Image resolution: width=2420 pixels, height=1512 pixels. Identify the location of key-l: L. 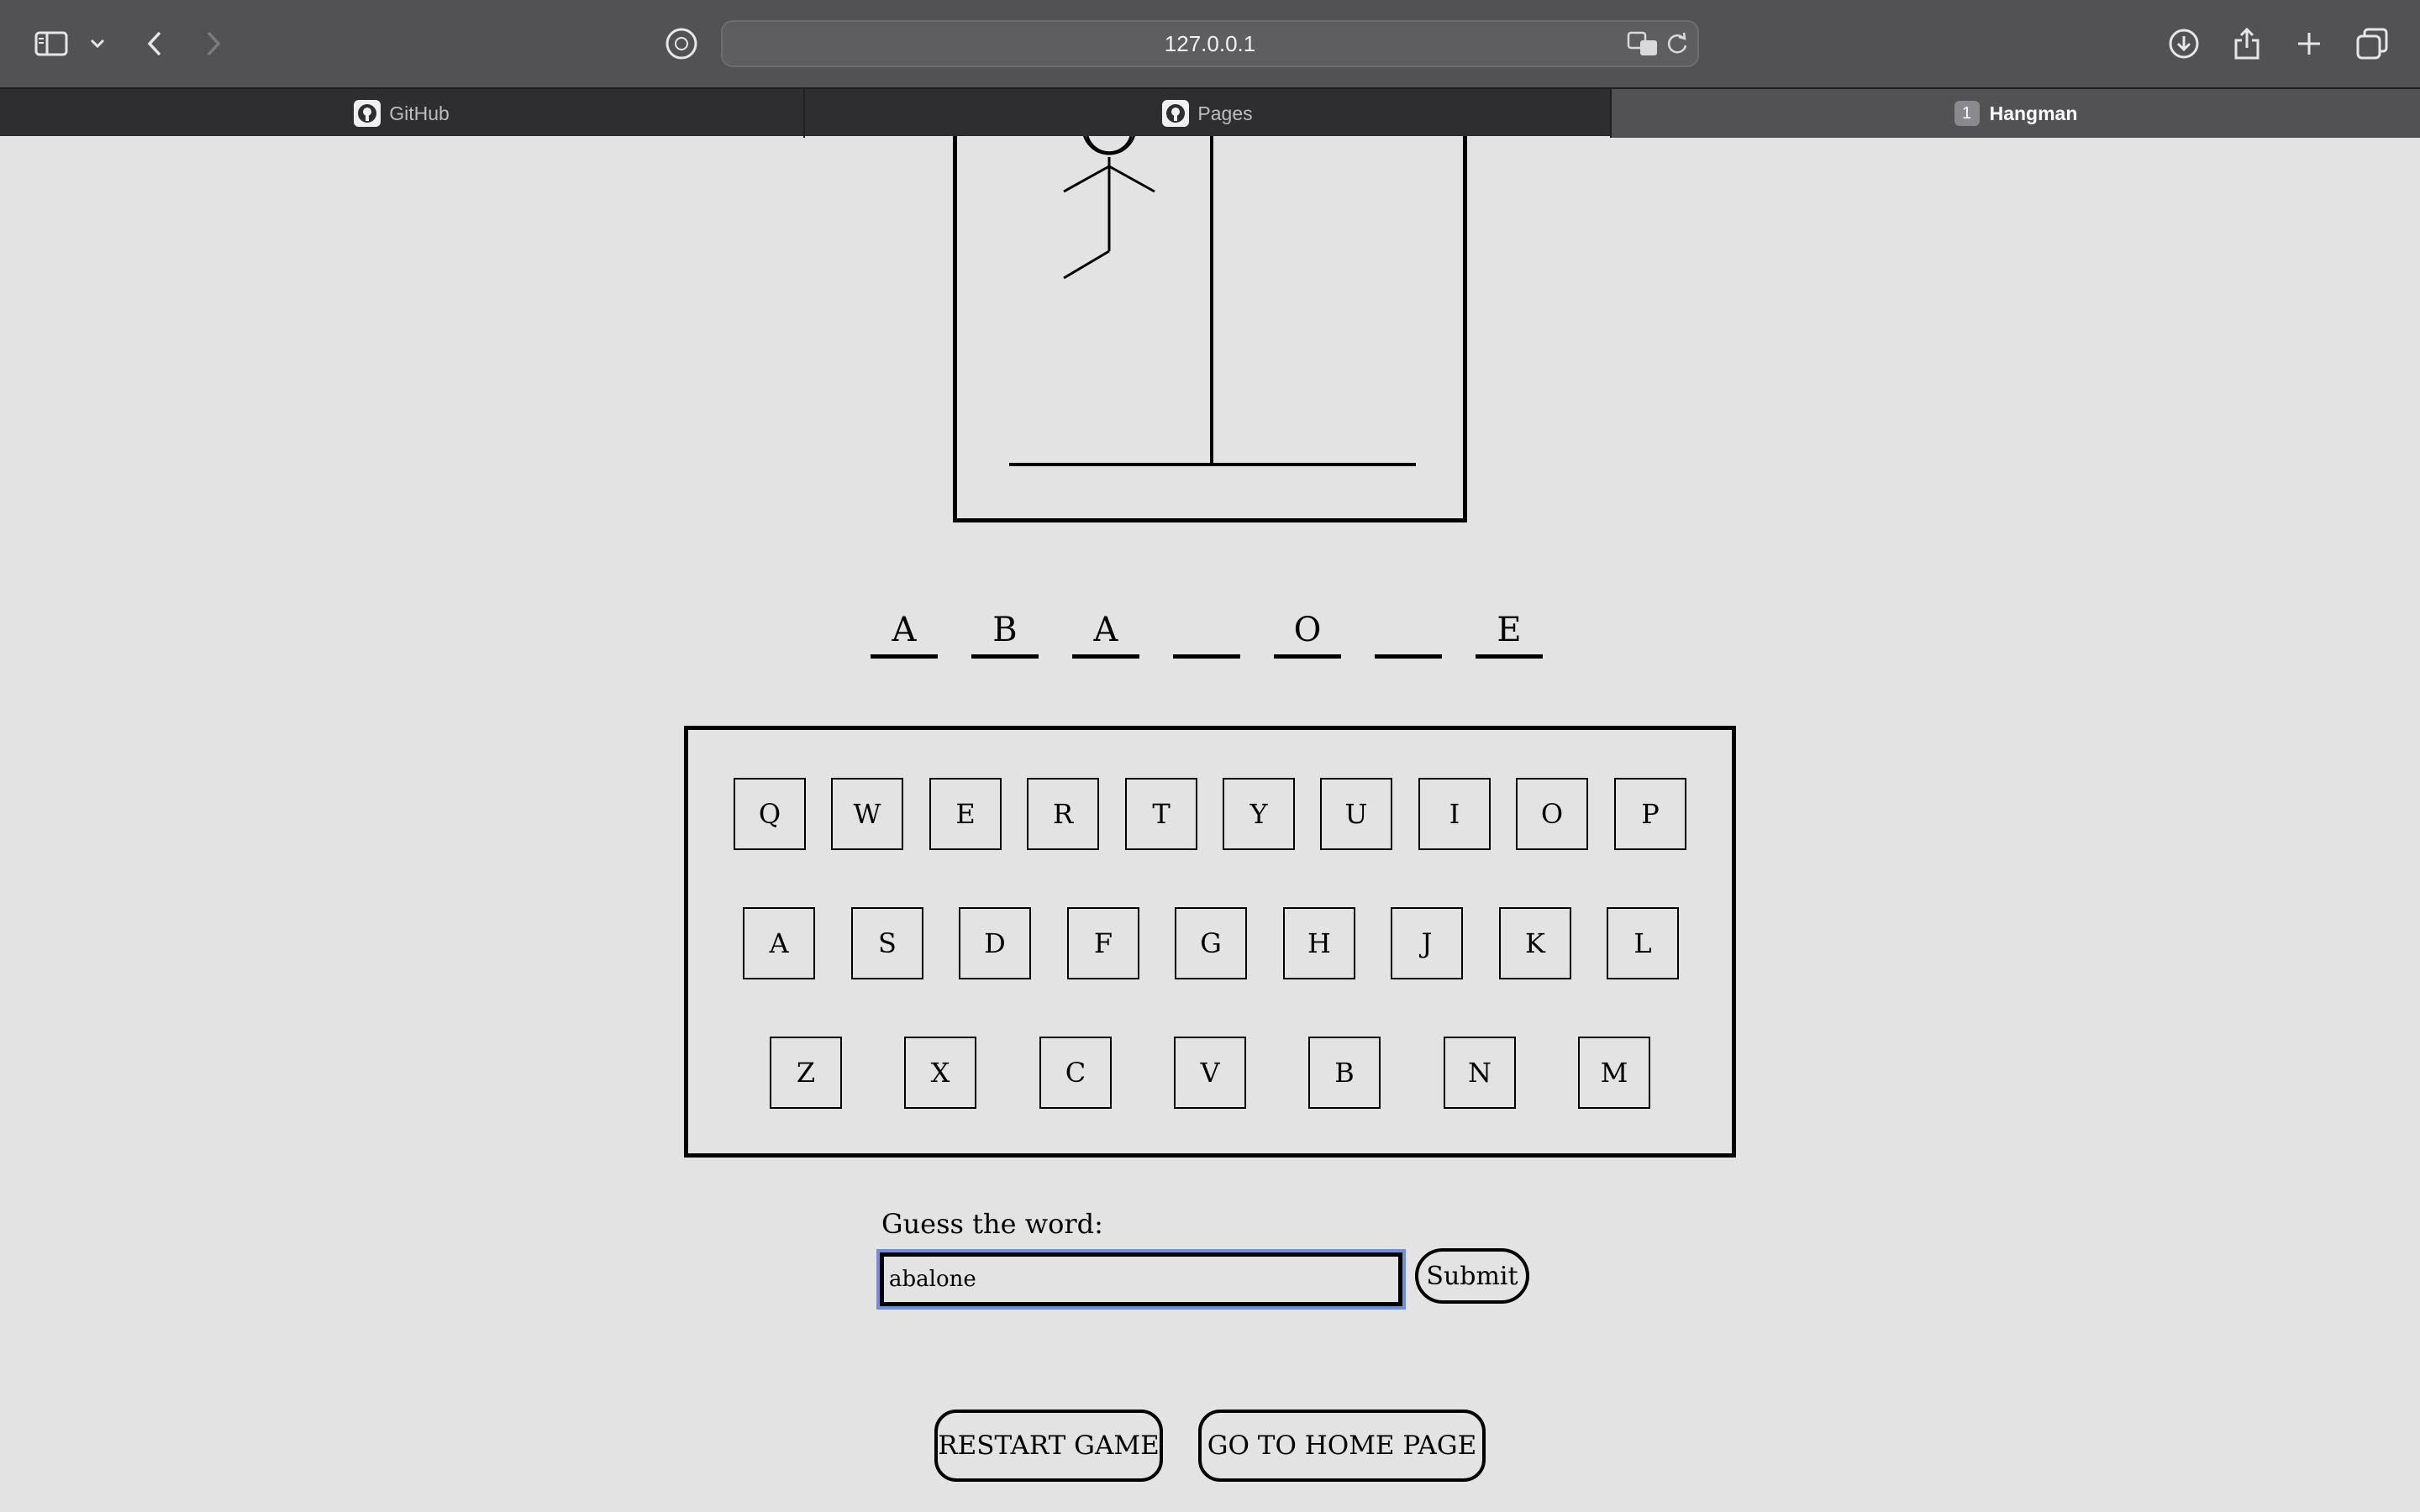
(1643, 943).